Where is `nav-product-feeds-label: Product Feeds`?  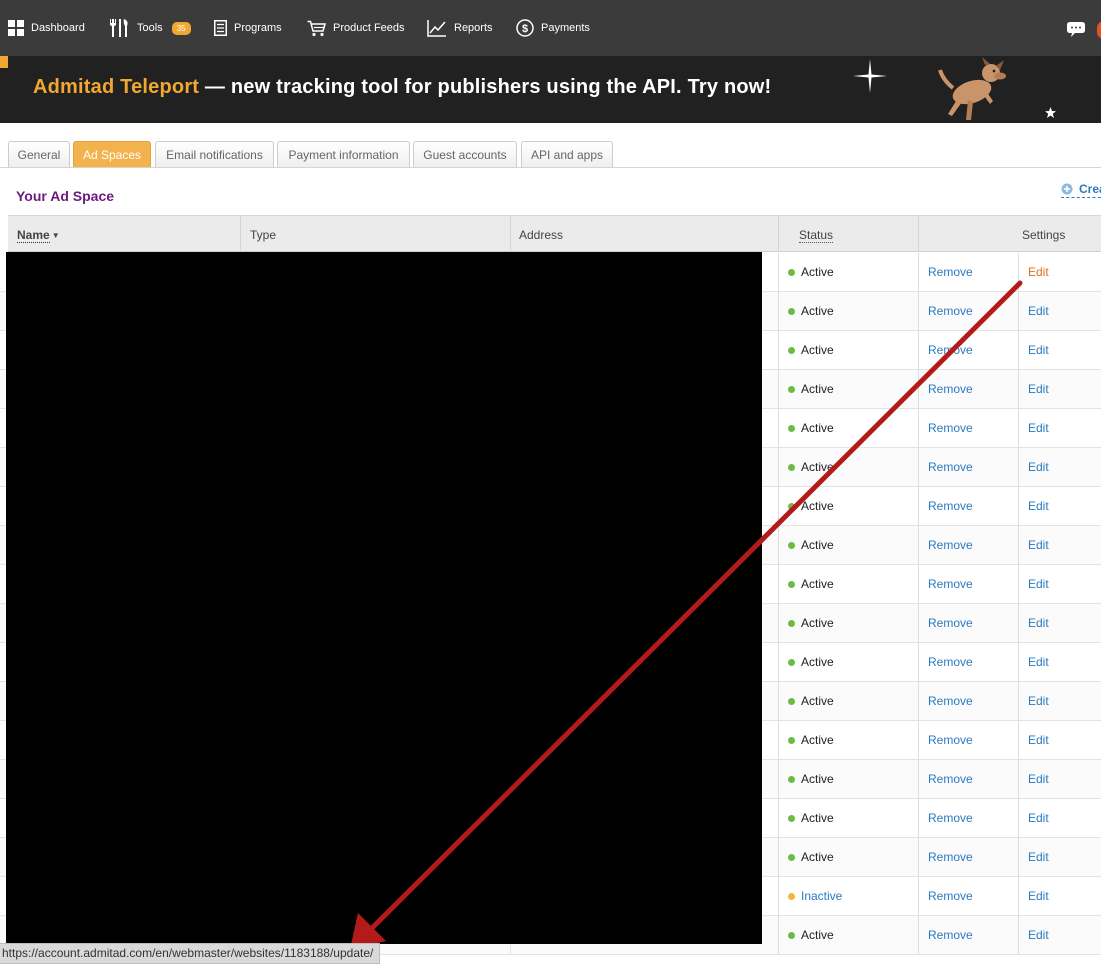
nav-product-feeds-label: Product Feeds is located at coordinates (369, 28).